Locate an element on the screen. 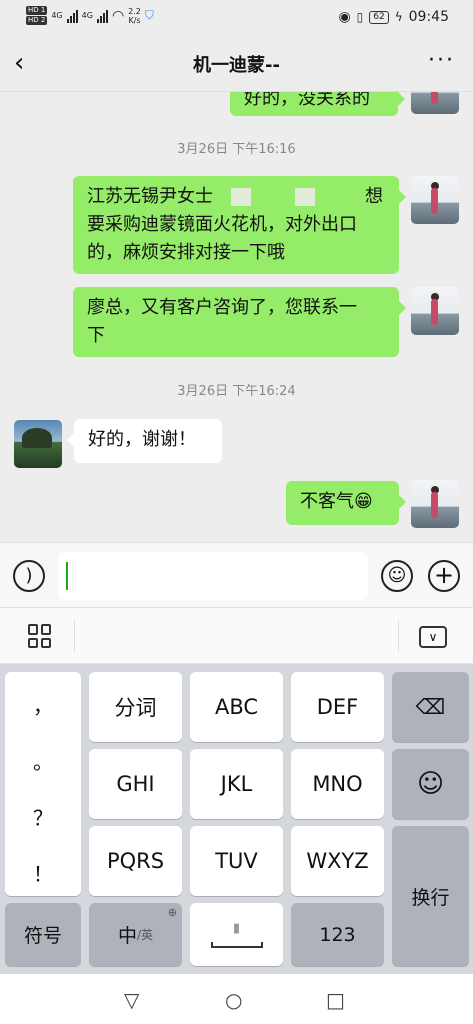 The image size is (473, 1024). key-def: DEF is located at coordinates (337, 707).